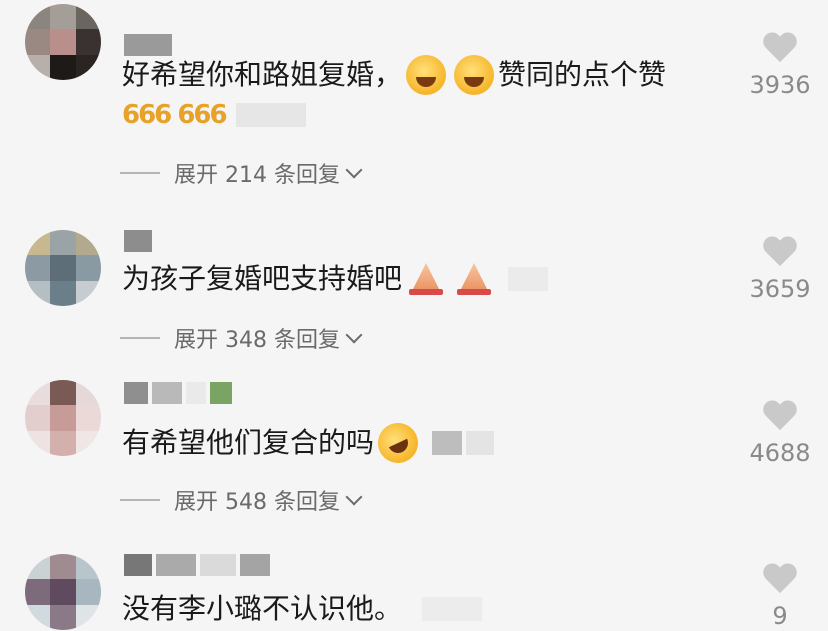  I want to click on like-button: 3936, so click(780, 66).